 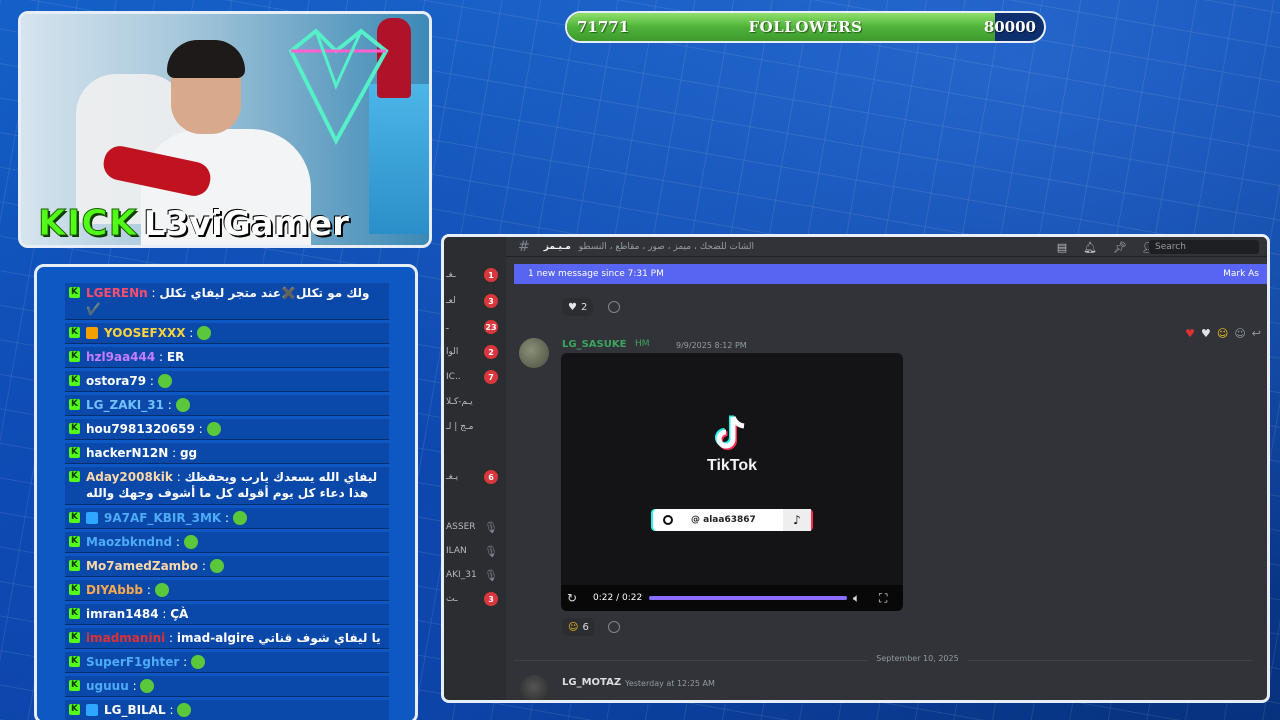 I want to click on channel-item: الوا 2, so click(x=475, y=352).